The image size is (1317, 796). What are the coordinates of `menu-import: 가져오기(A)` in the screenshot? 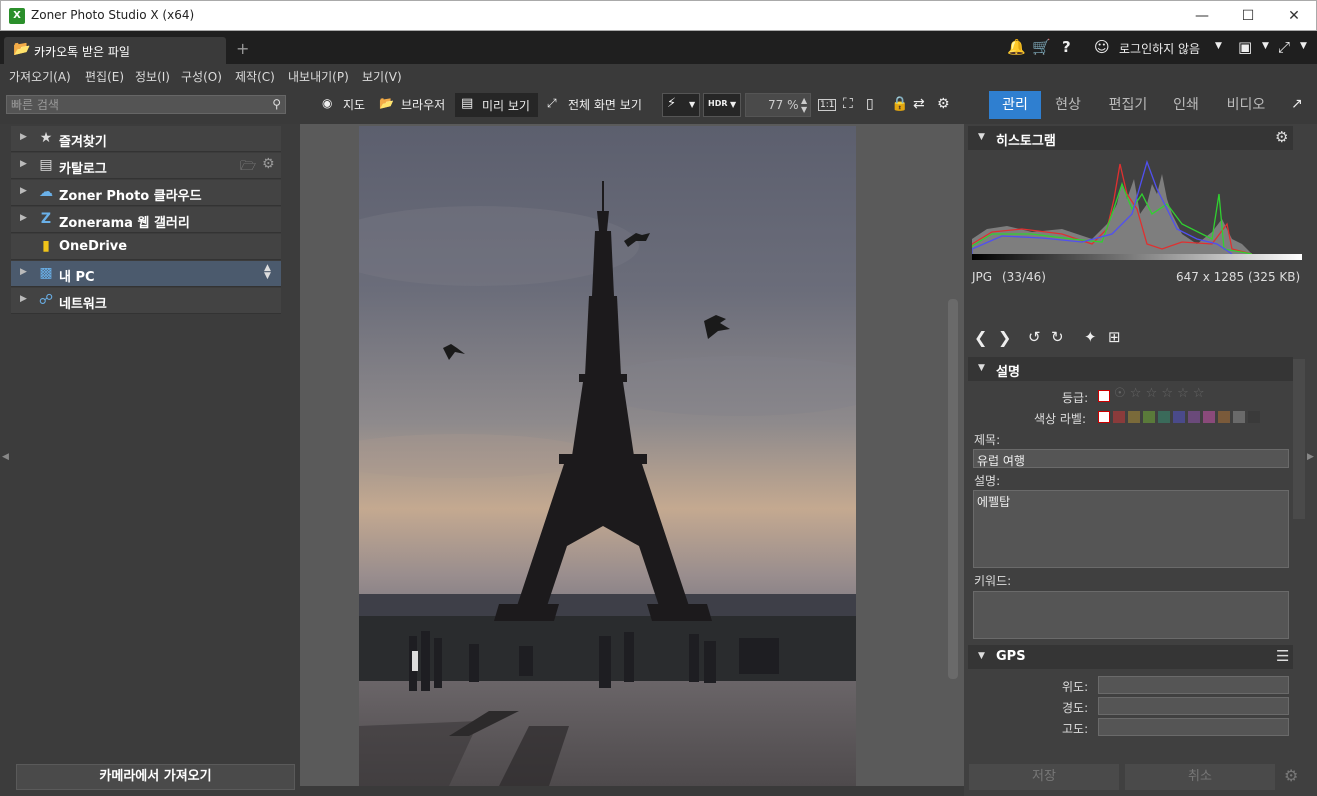 It's located at (40, 76).